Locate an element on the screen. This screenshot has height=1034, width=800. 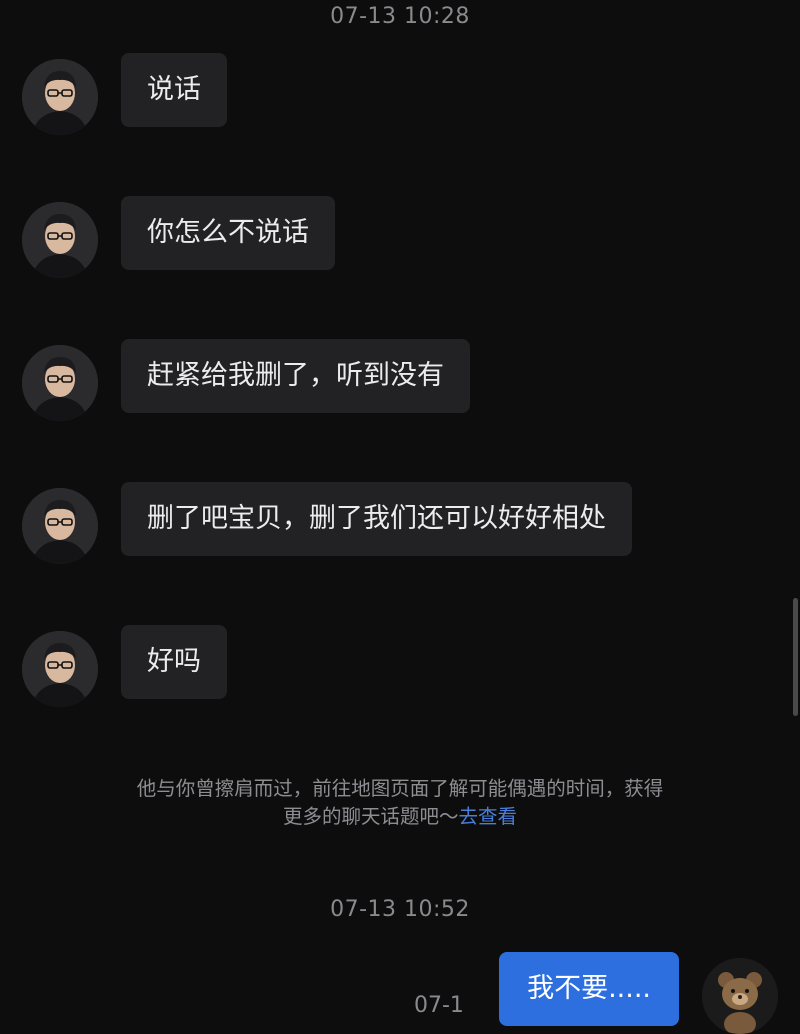
hint-line: 更多的聊天话题吧～去查看 is located at coordinates (400, 817).